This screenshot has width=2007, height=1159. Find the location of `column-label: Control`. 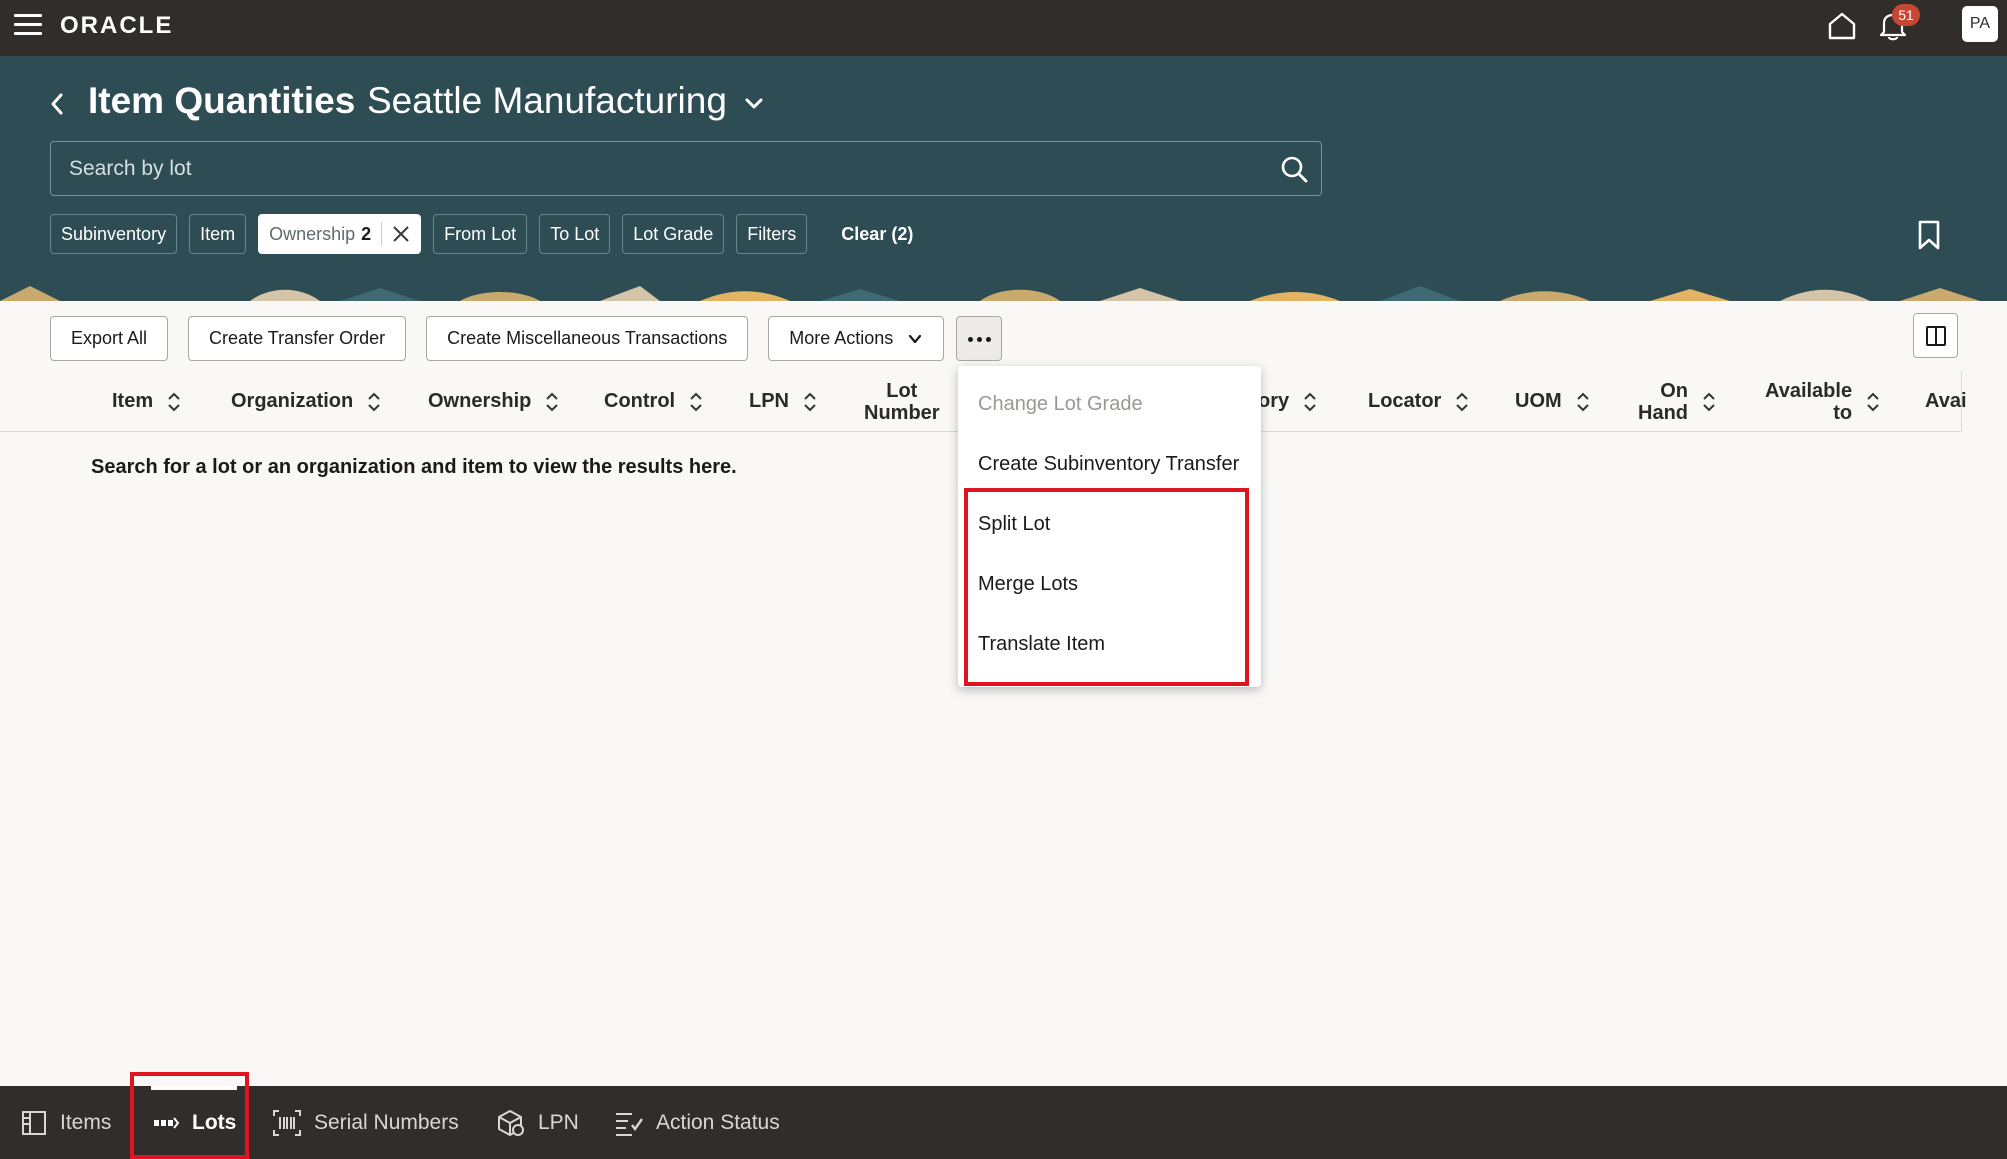

column-label: Control is located at coordinates (640, 401).